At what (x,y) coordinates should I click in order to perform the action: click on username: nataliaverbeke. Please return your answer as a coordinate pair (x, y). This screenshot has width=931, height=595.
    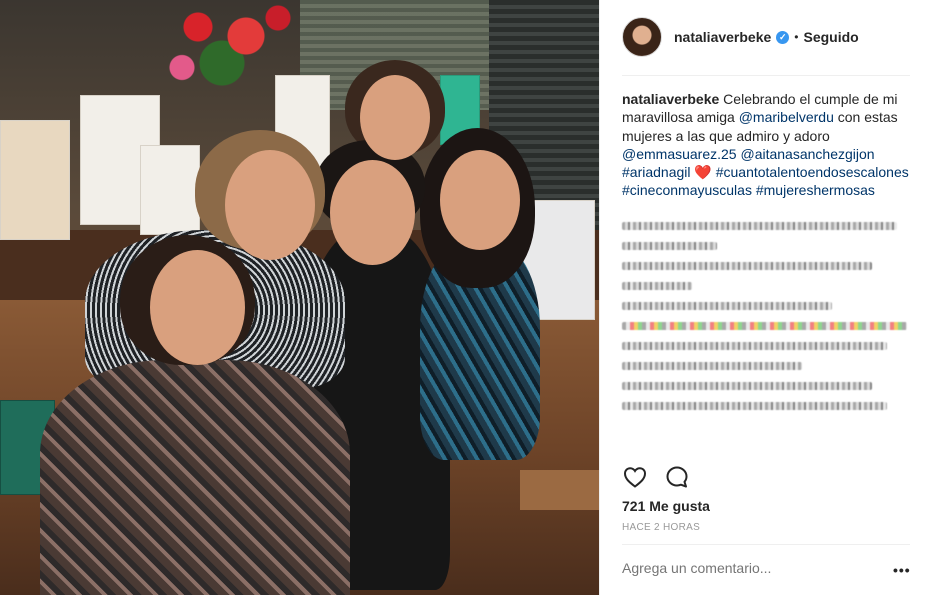
    Looking at the image, I should click on (722, 37).